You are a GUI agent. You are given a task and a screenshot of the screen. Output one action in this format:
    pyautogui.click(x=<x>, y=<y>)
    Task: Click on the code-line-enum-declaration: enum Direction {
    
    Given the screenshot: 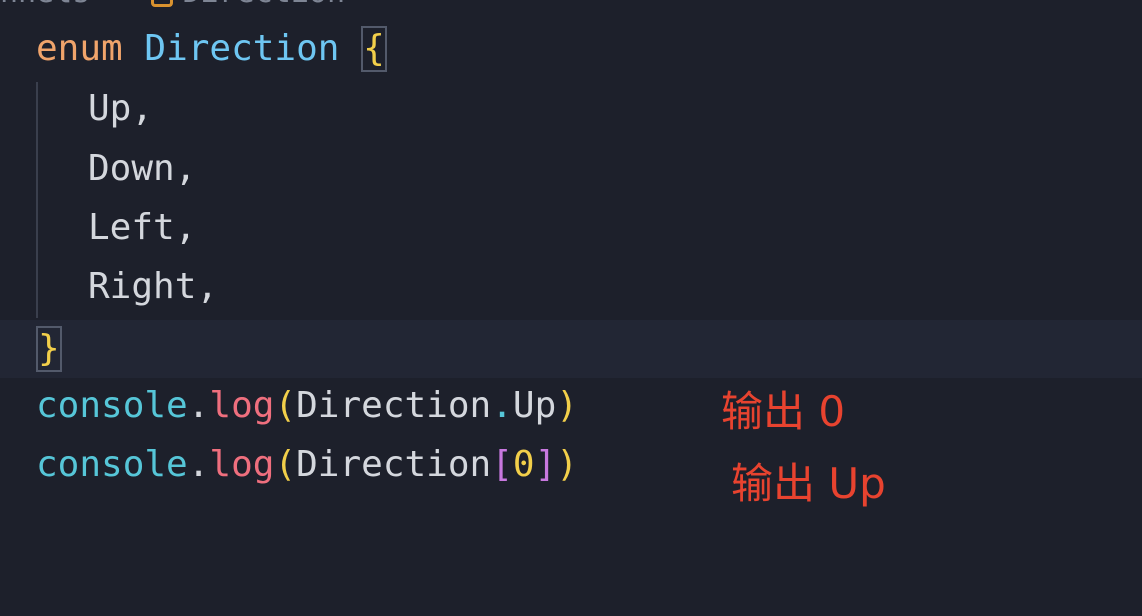 What is the action you would take?
    pyautogui.click(x=211, y=49)
    